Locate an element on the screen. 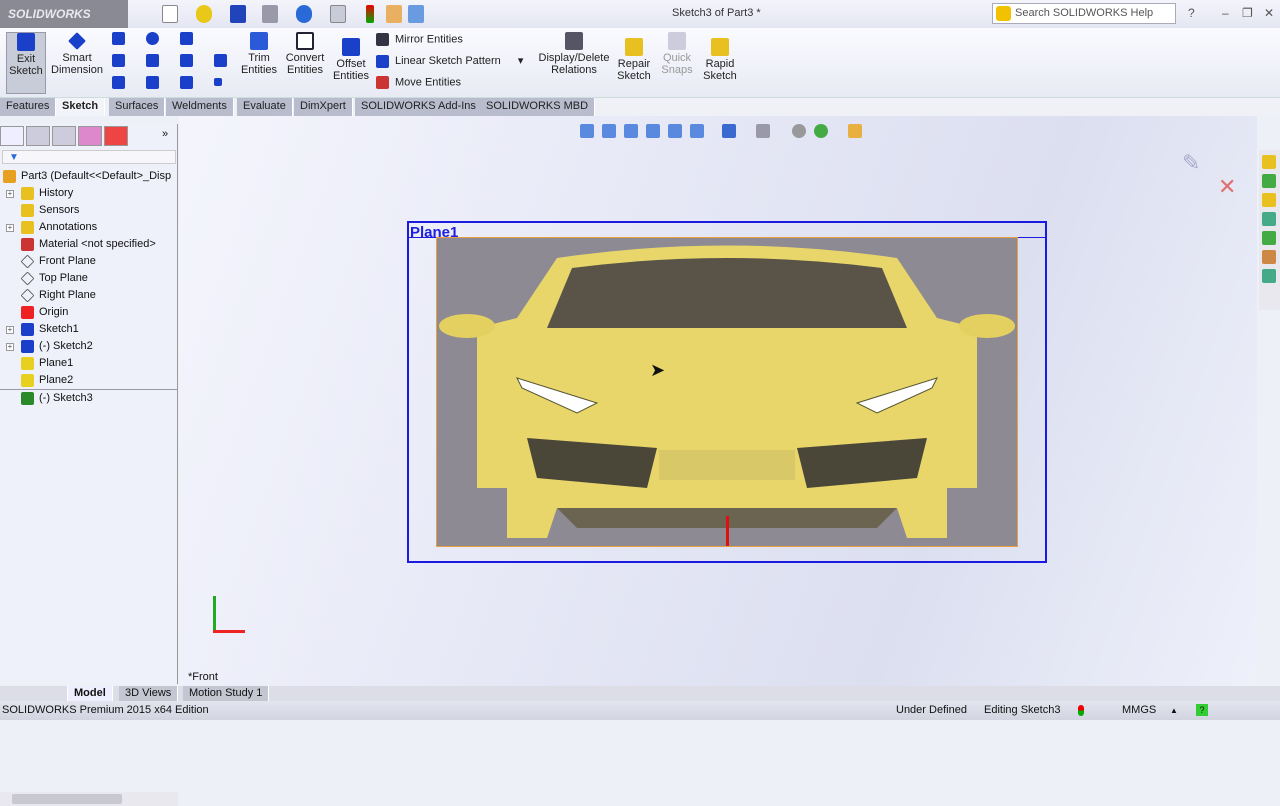 The image size is (1280, 806). display-manager-tab-icon is located at coordinates (116, 136).